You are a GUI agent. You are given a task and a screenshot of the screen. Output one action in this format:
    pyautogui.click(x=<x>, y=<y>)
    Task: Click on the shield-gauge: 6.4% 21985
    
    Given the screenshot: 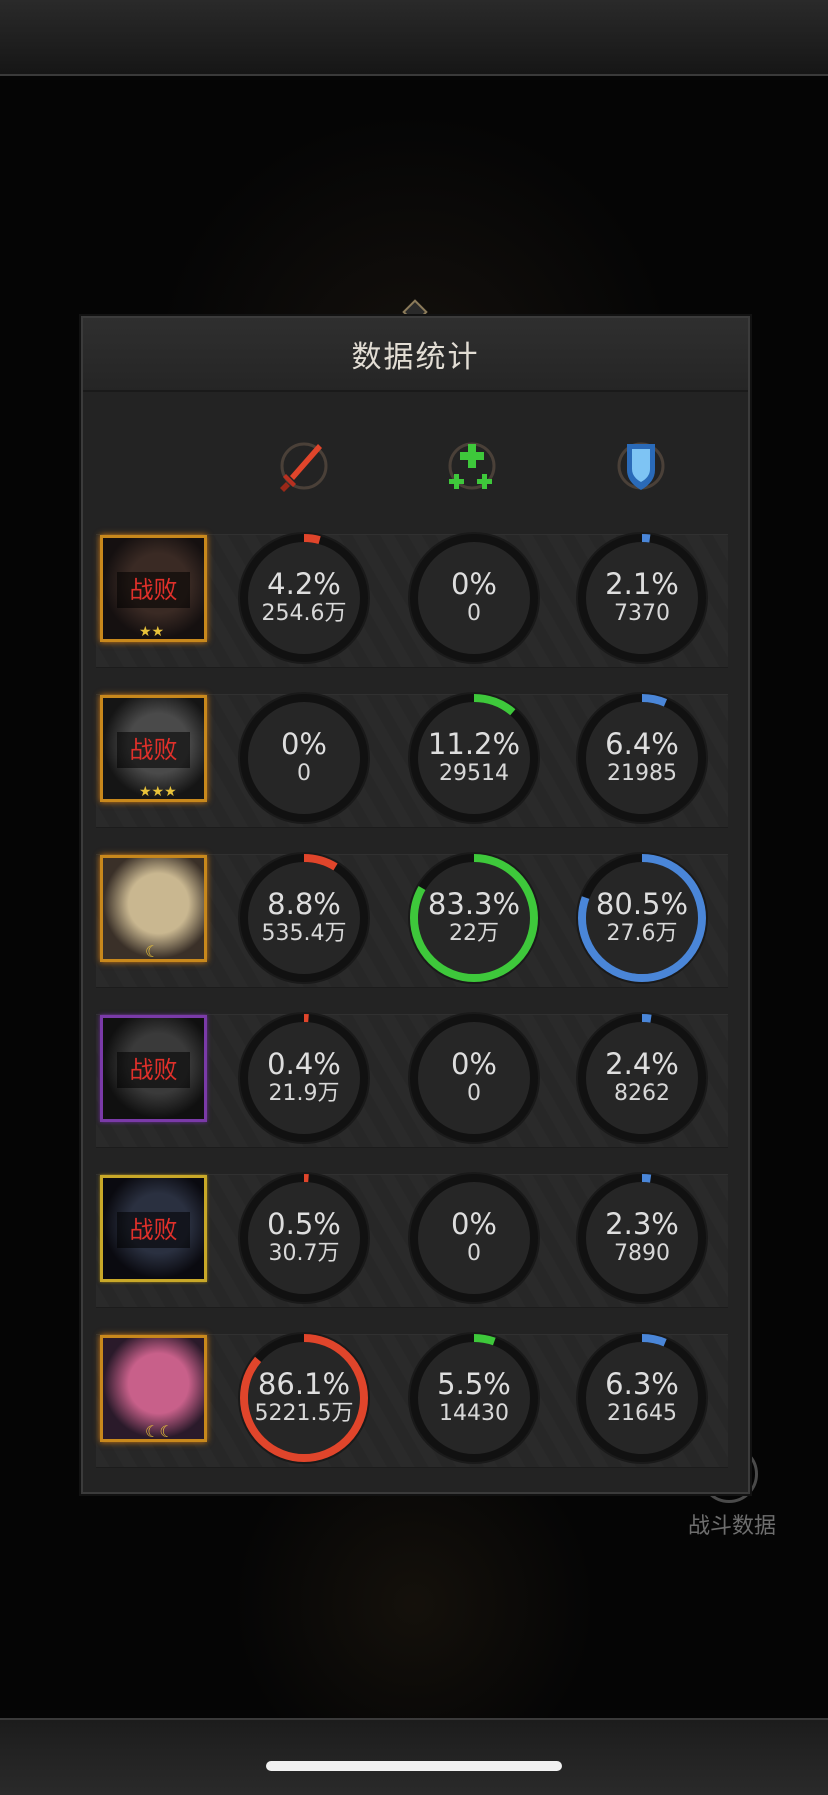 What is the action you would take?
    pyautogui.click(x=642, y=758)
    